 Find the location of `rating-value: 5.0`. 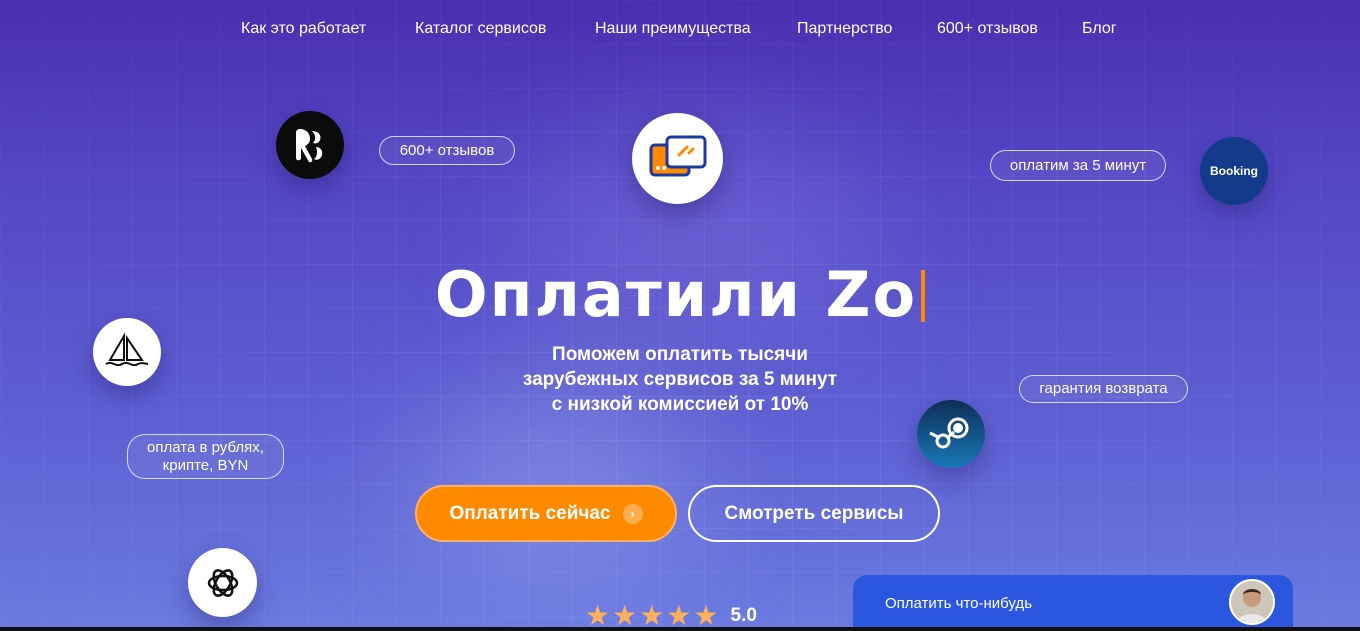

rating-value: 5.0 is located at coordinates (743, 615).